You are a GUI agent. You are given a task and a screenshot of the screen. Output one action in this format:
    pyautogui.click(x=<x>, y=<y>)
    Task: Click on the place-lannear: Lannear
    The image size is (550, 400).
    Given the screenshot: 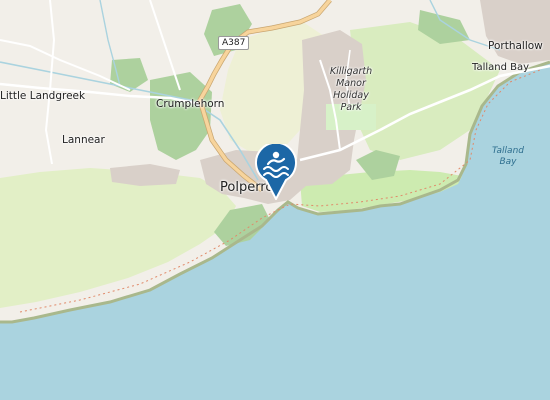 What is the action you would take?
    pyautogui.click(x=83, y=140)
    